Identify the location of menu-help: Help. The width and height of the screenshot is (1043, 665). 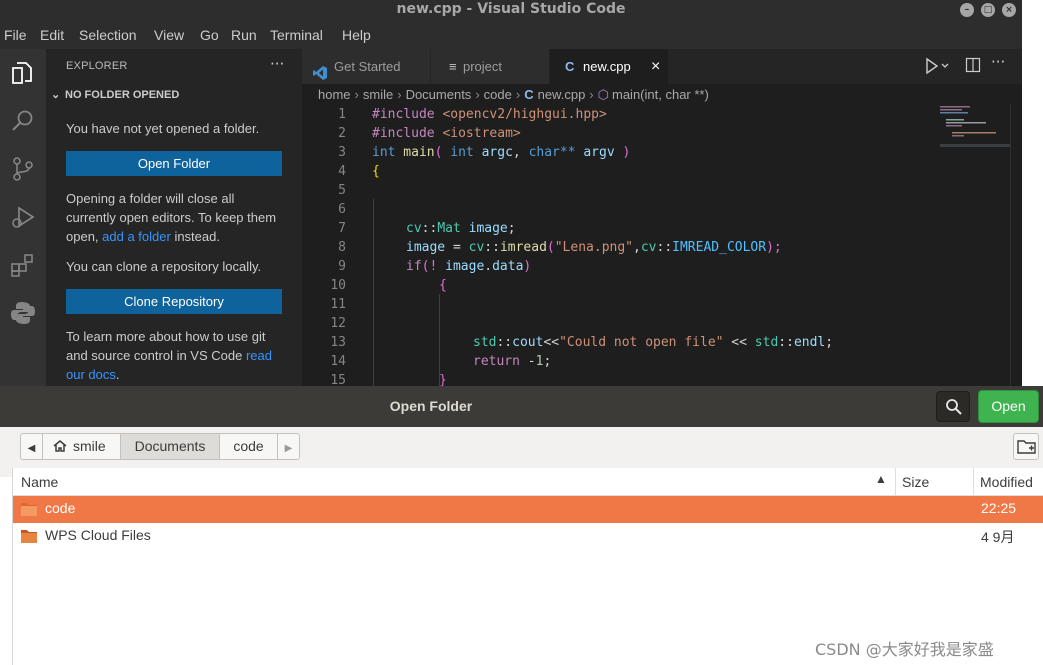
(356, 35).